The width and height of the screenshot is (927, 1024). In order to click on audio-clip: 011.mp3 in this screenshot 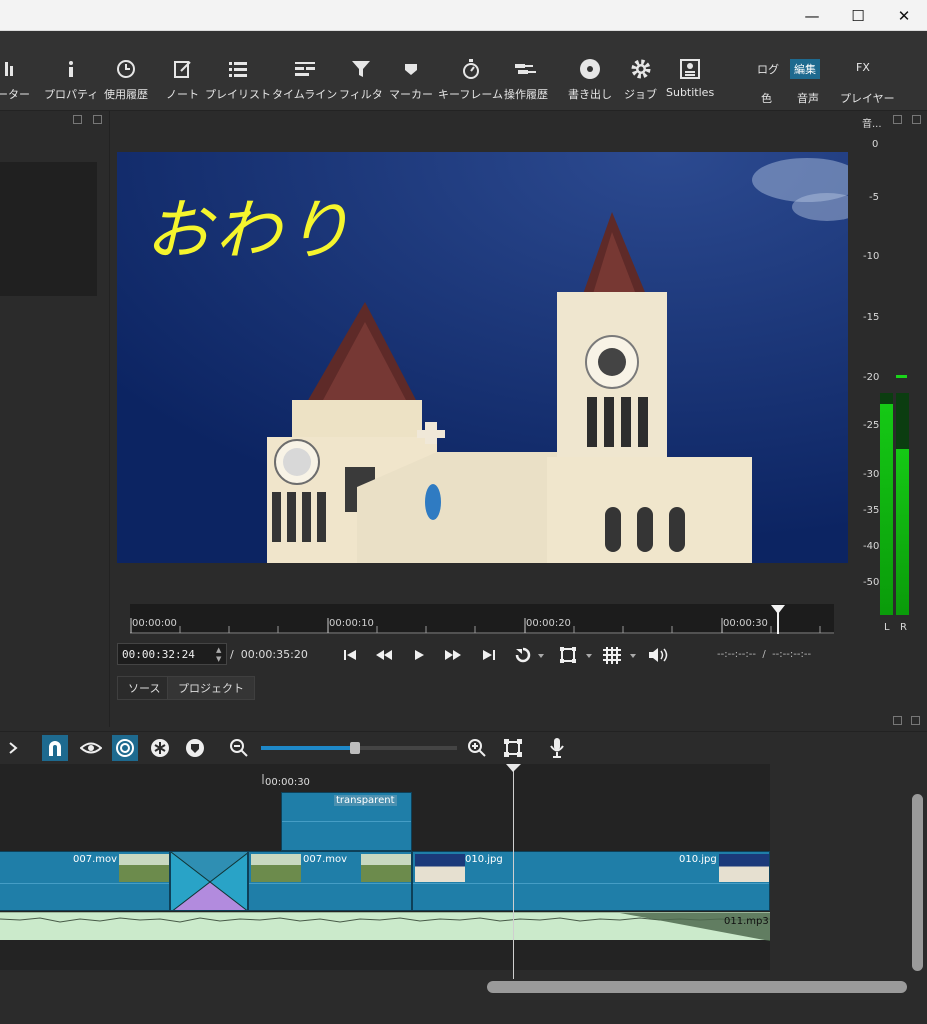, I will do `click(385, 926)`.